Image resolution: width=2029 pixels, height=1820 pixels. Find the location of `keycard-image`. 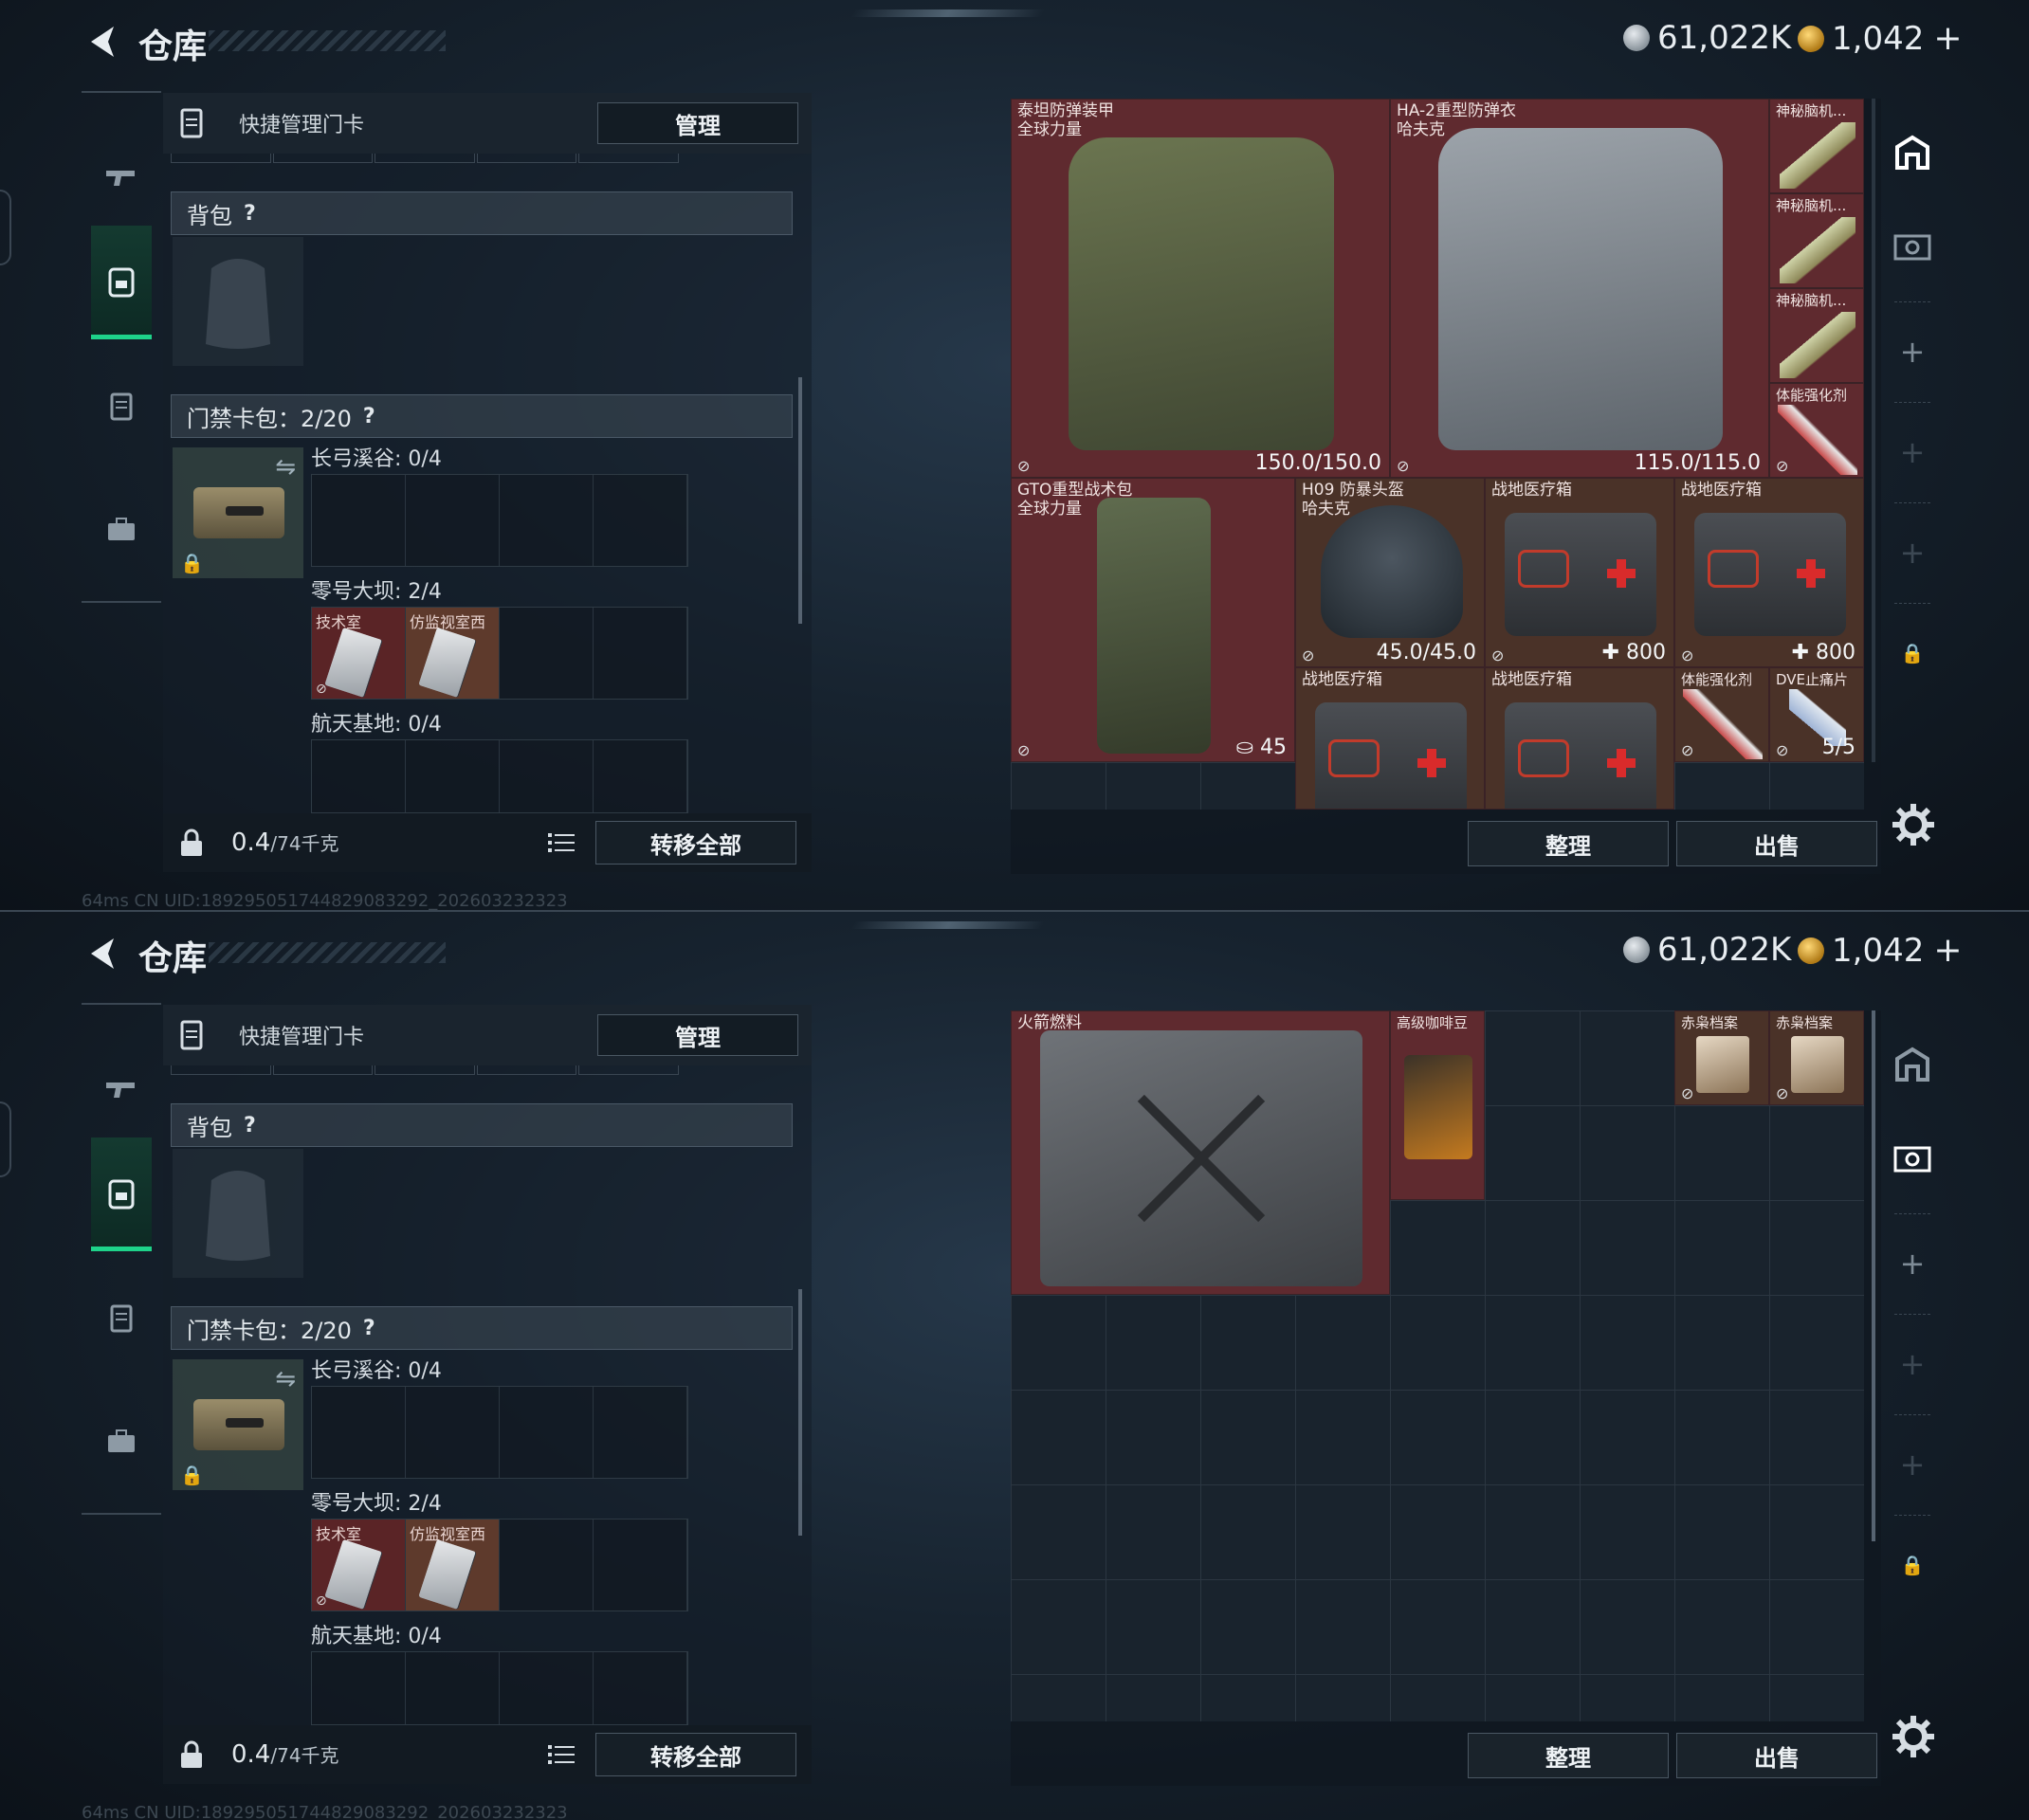

keycard-image is located at coordinates (447, 663).